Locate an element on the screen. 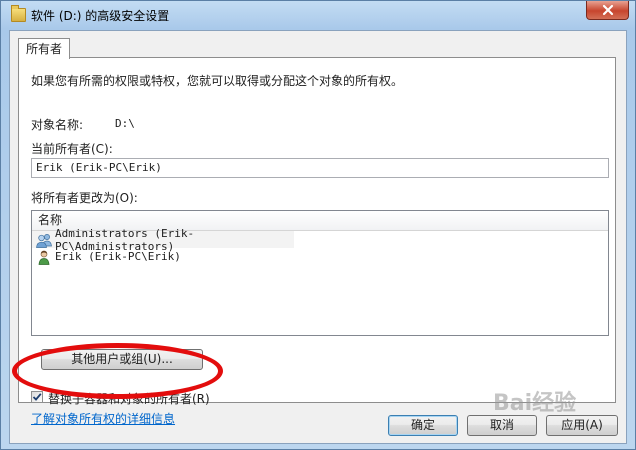  object-name-label: 对象名称: is located at coordinates (57, 125).